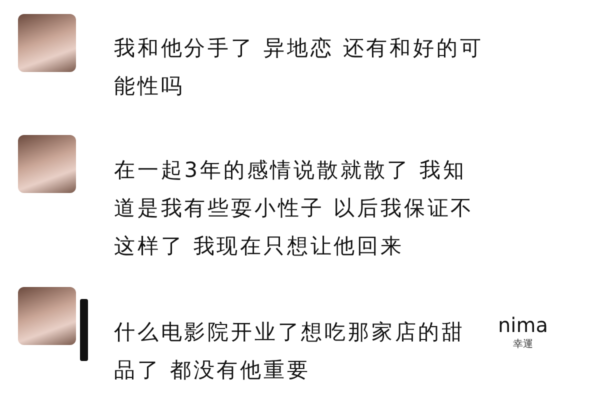 This screenshot has height=400, width=592. What do you see at coordinates (299, 67) in the screenshot?
I see `chat-message: 我和他分手了 异地恋 还有和好的可能性吗` at bounding box center [299, 67].